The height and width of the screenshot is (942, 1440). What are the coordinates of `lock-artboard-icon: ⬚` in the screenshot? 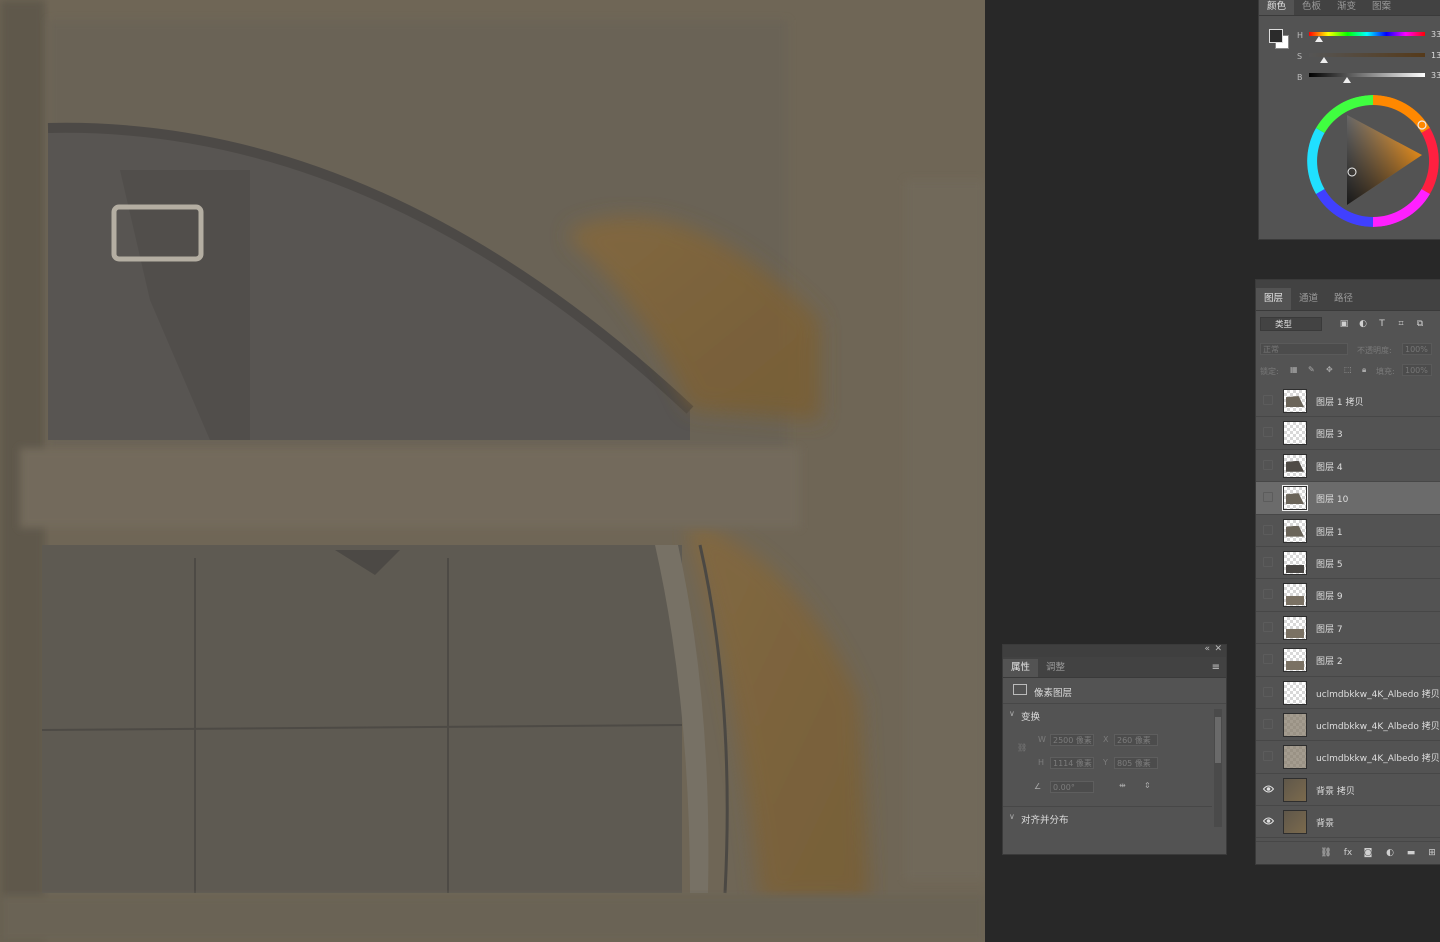 It's located at (1348, 369).